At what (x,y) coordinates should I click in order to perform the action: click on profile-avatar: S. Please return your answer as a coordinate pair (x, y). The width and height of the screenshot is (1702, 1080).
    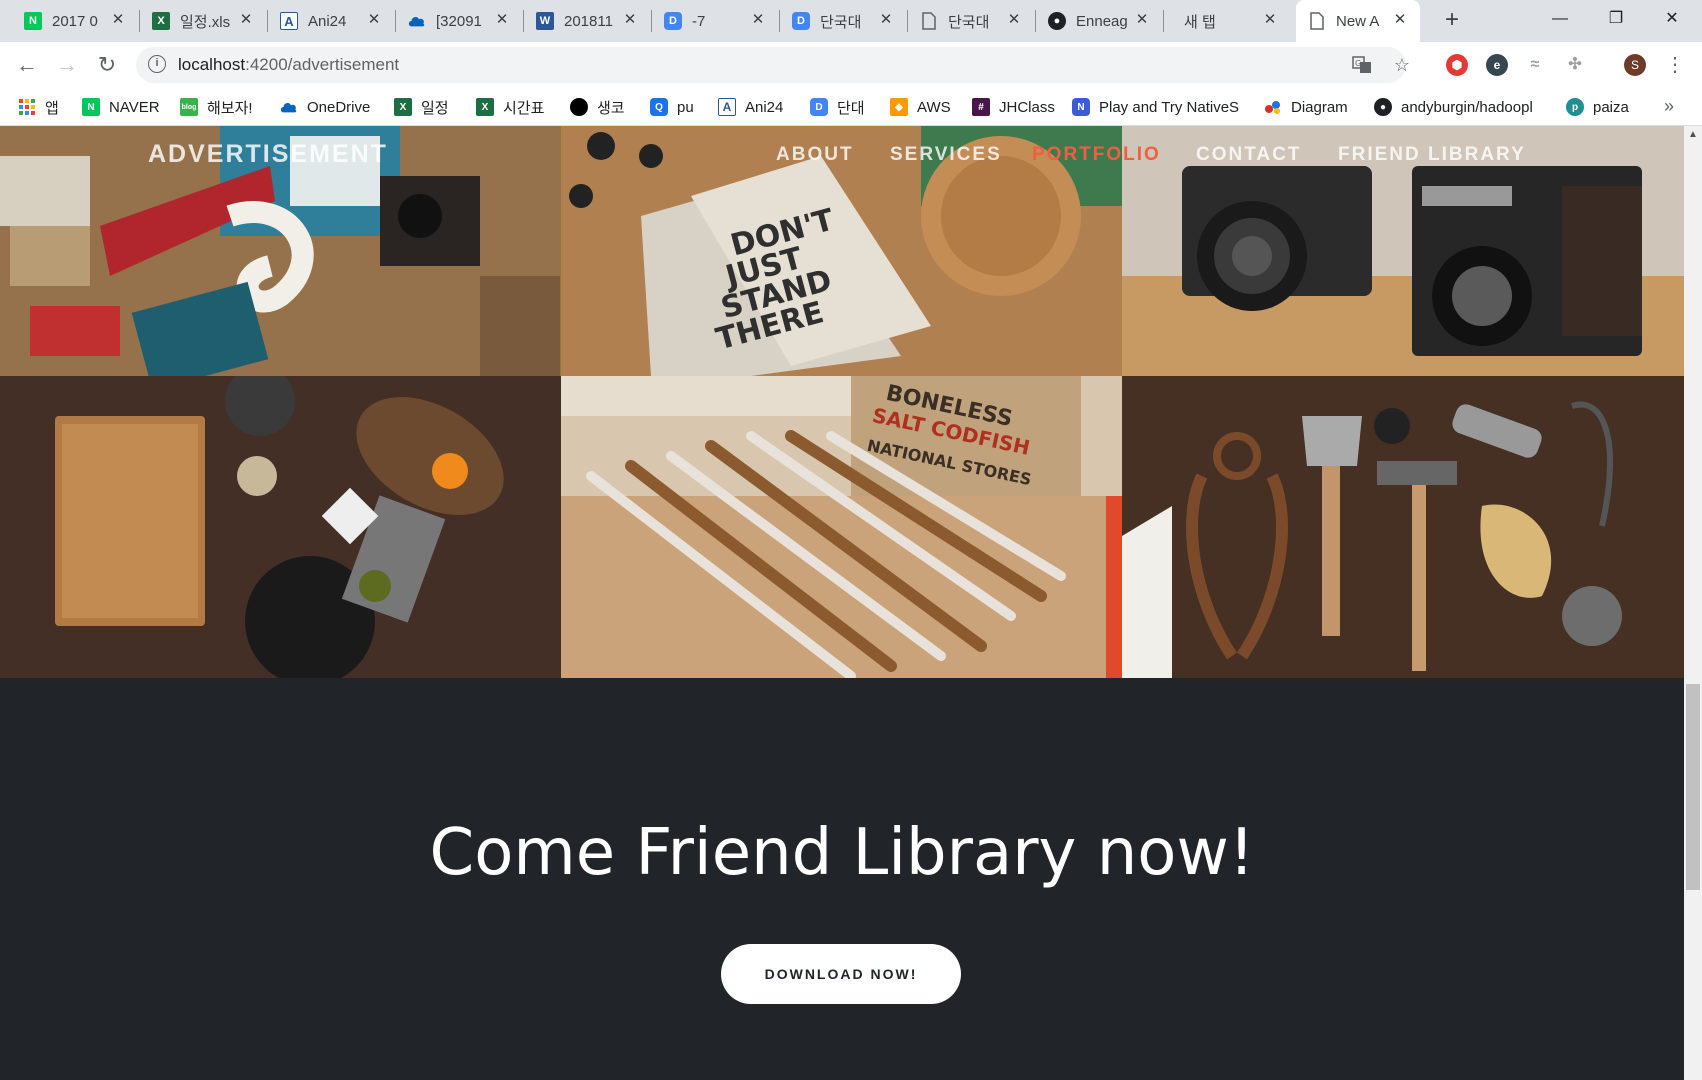
    Looking at the image, I should click on (1635, 65).